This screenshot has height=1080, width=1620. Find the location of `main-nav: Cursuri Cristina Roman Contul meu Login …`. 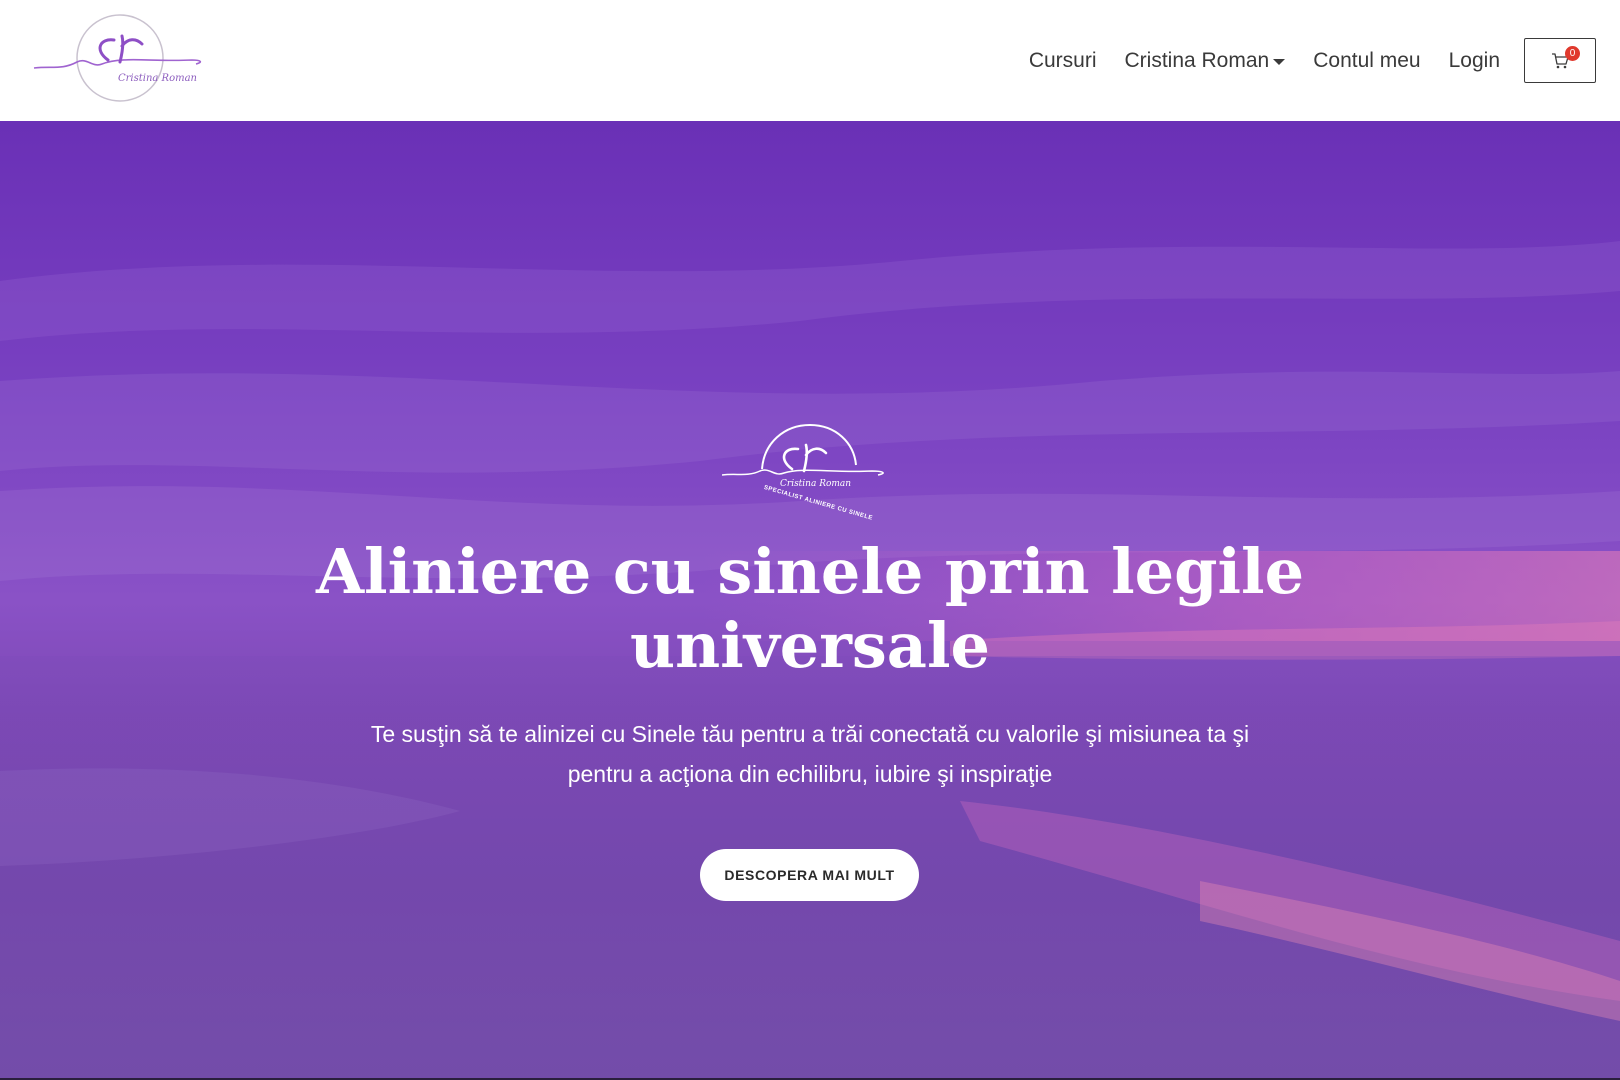

main-nav: Cursuri Cristina Roman Contul meu Login … is located at coordinates (1310, 60).